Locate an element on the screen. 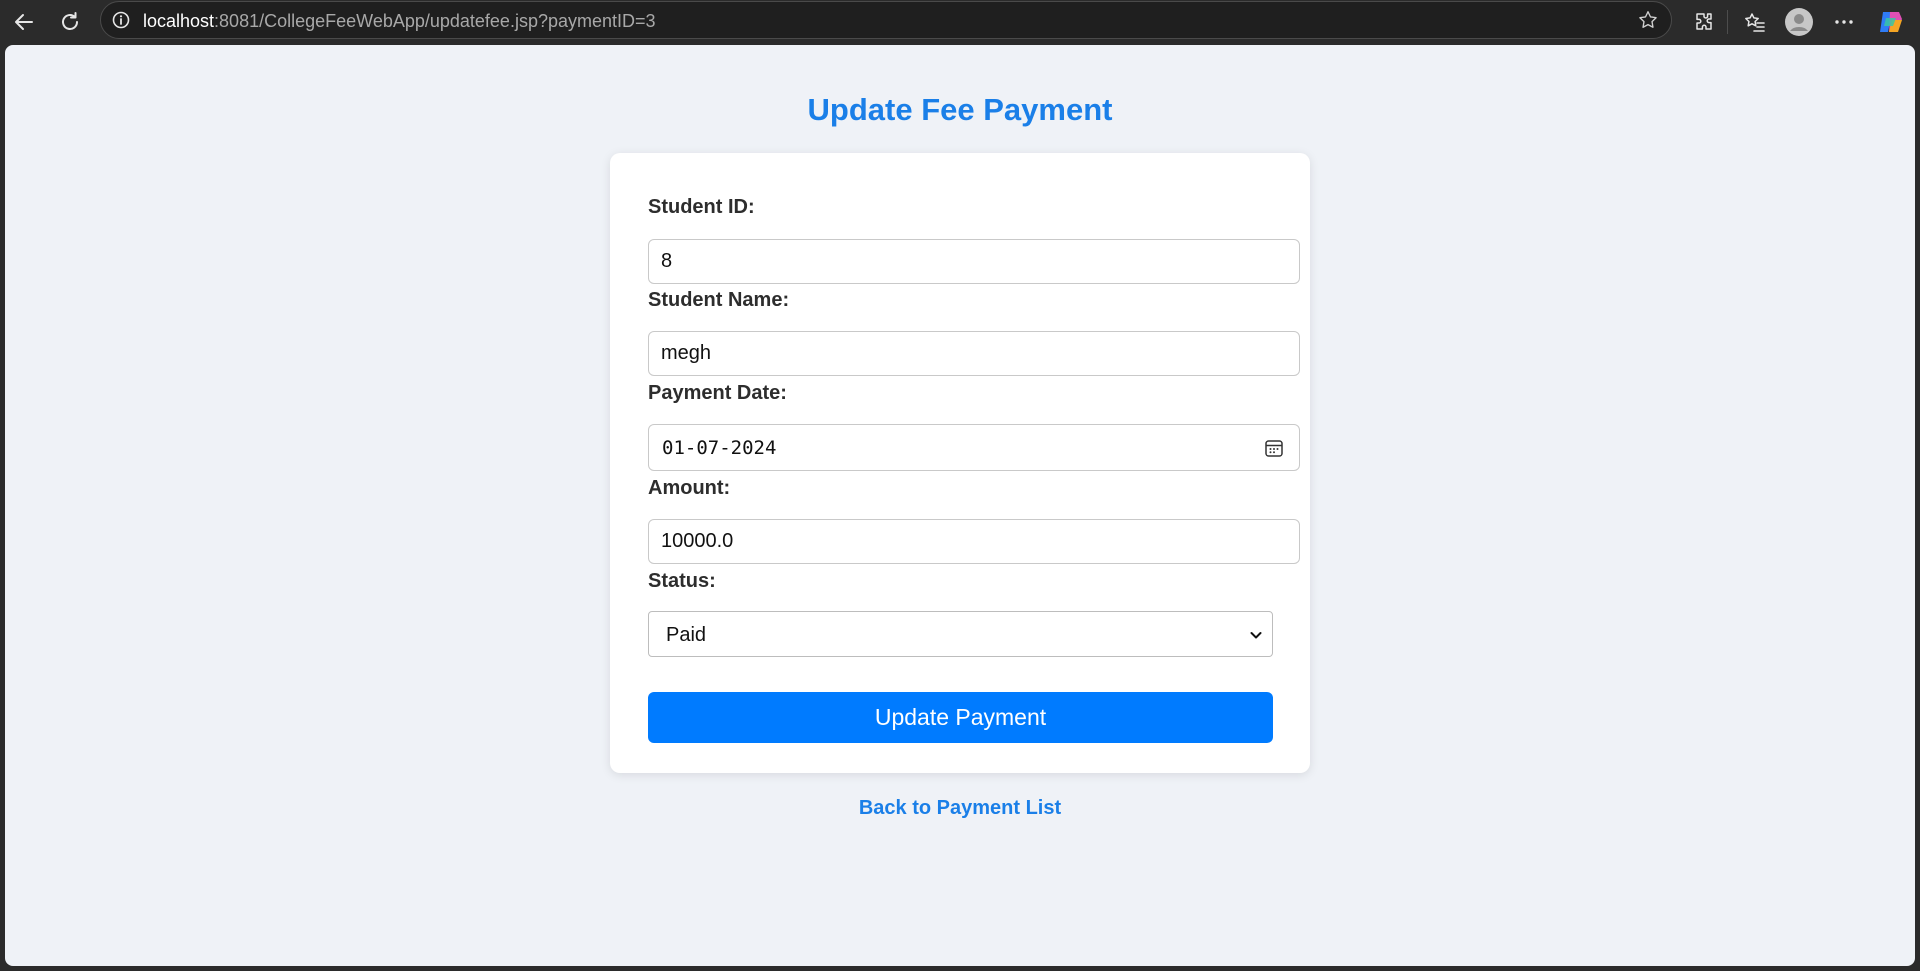  reload-icon is located at coordinates (70, 22).